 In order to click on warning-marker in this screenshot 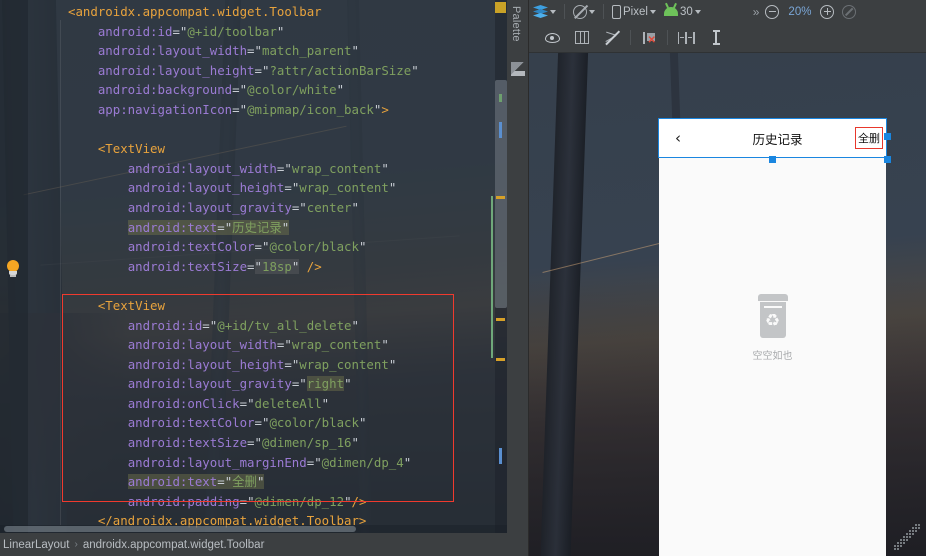, I will do `click(500, 7)`.